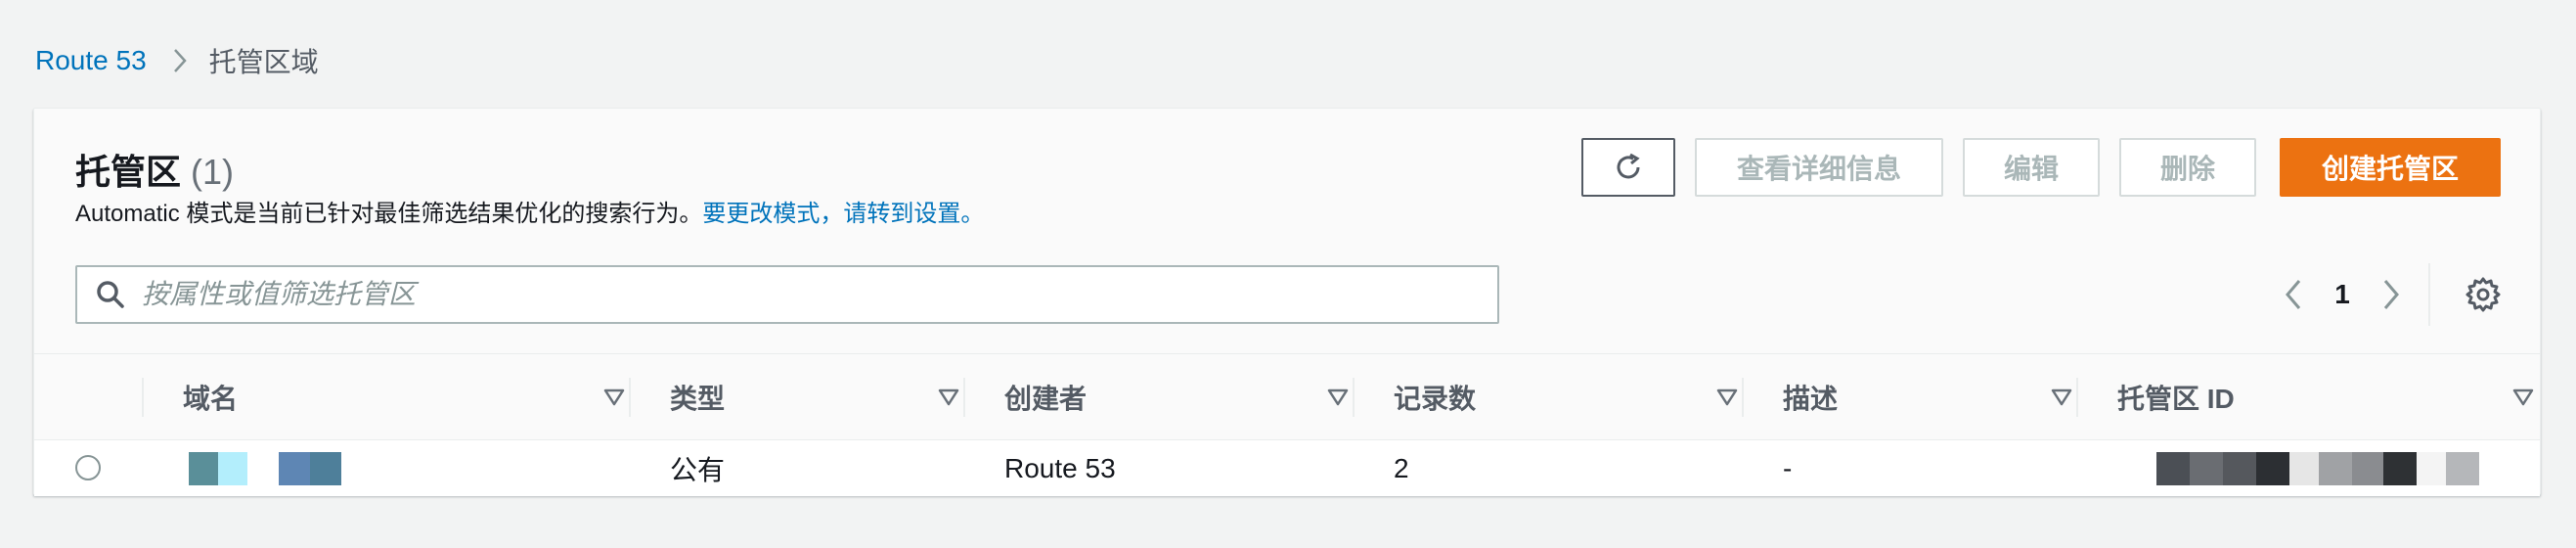 Image resolution: width=2576 pixels, height=548 pixels. I want to click on current-page-number: 1, so click(2343, 294).